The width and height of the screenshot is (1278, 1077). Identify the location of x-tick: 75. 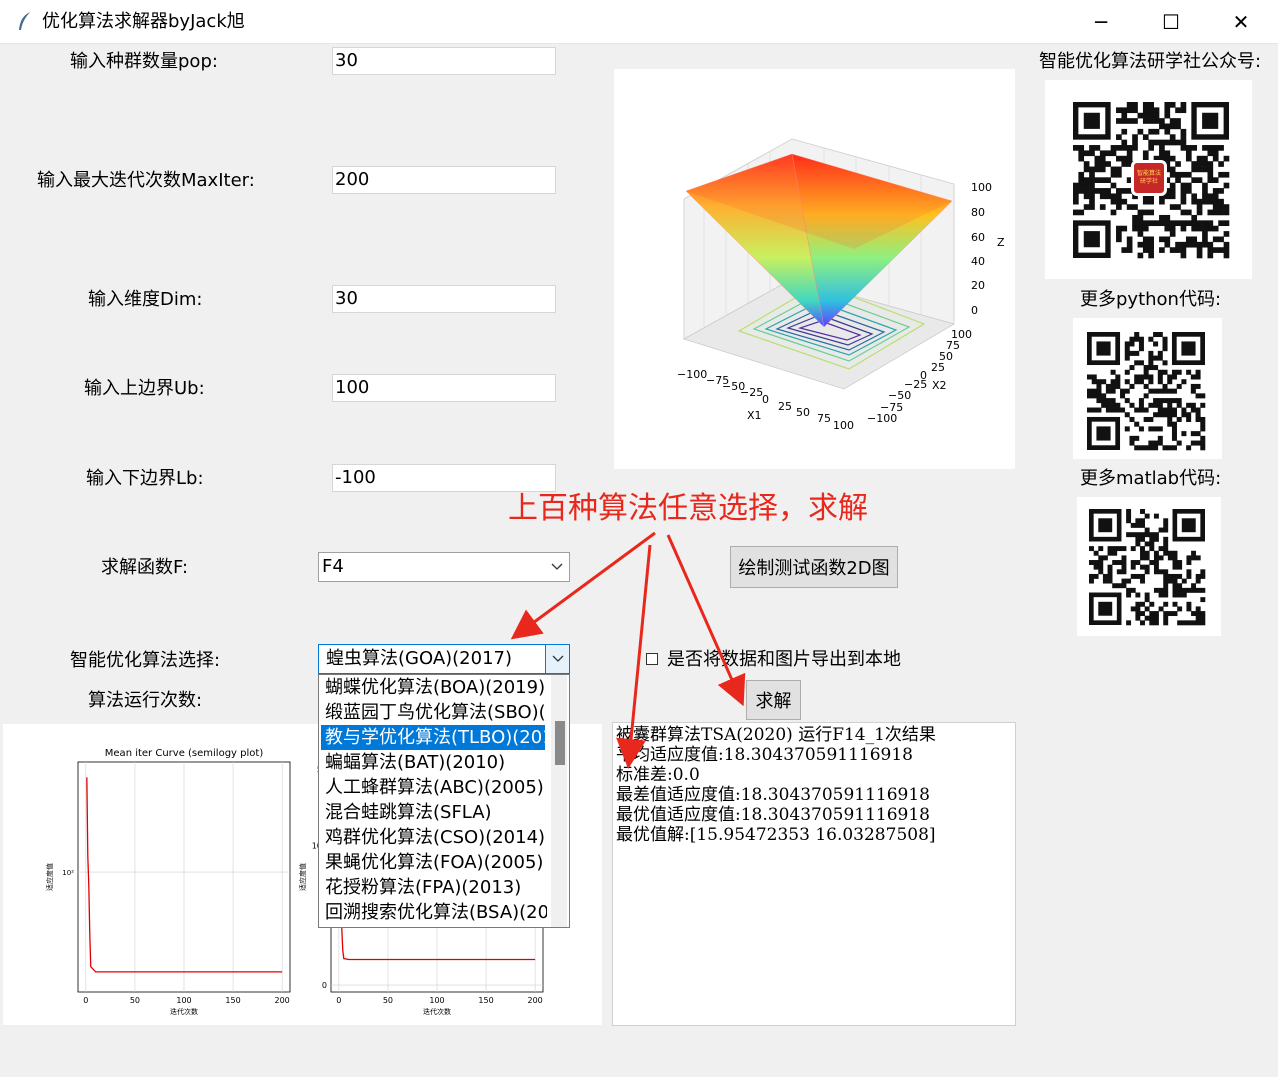
(824, 418).